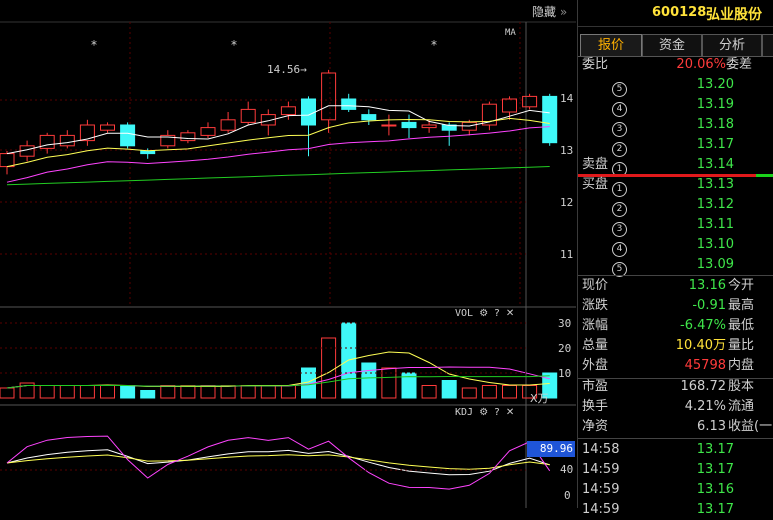 The image size is (773, 520). Describe the element at coordinates (741, 386) in the screenshot. I see `stat-right-label: 股本` at that location.